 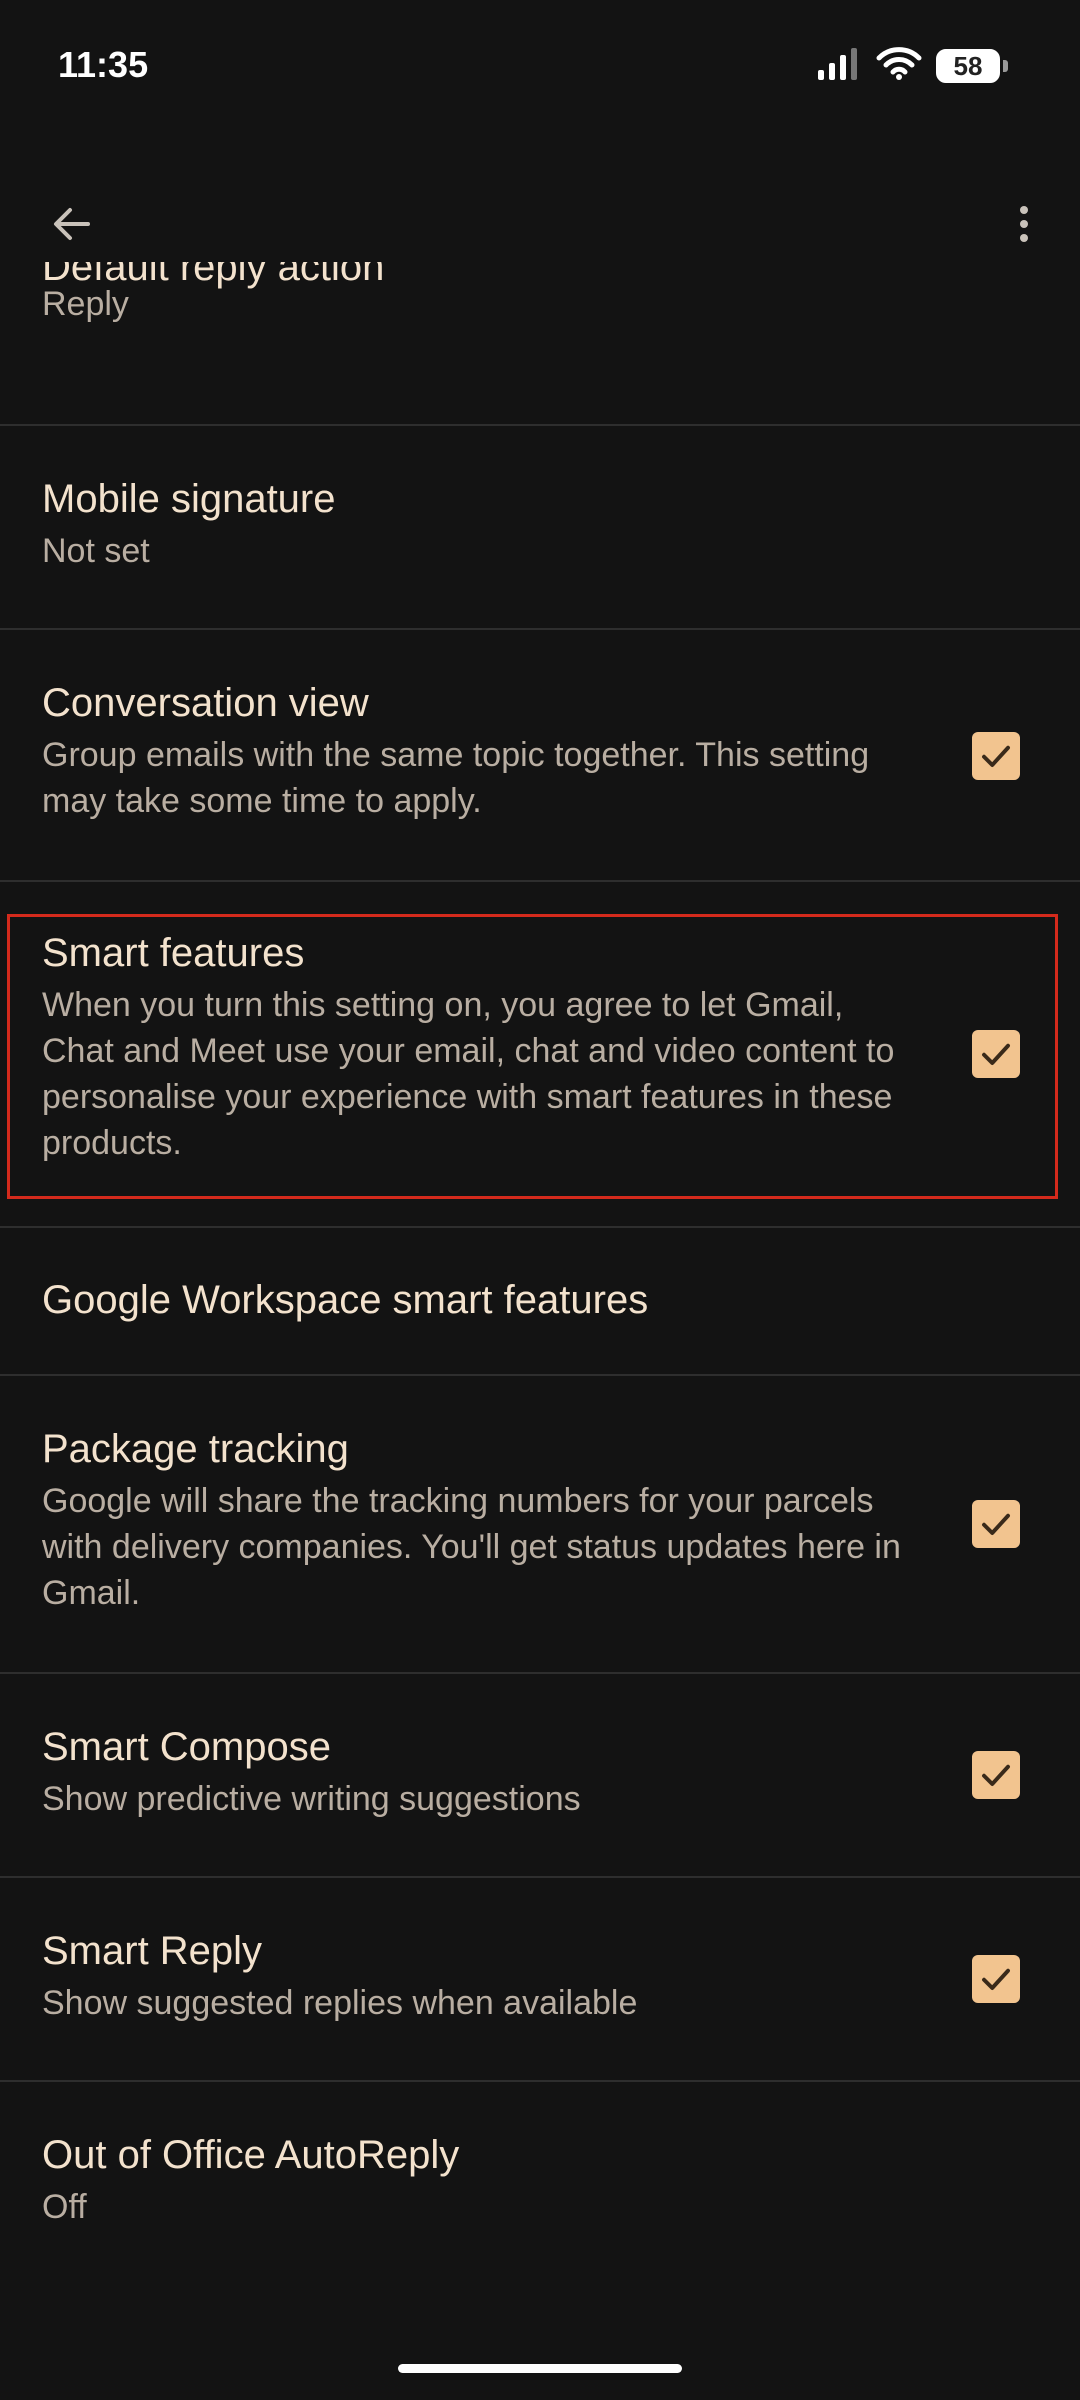 I want to click on setting-title: Mobile signature, so click(x=189, y=499).